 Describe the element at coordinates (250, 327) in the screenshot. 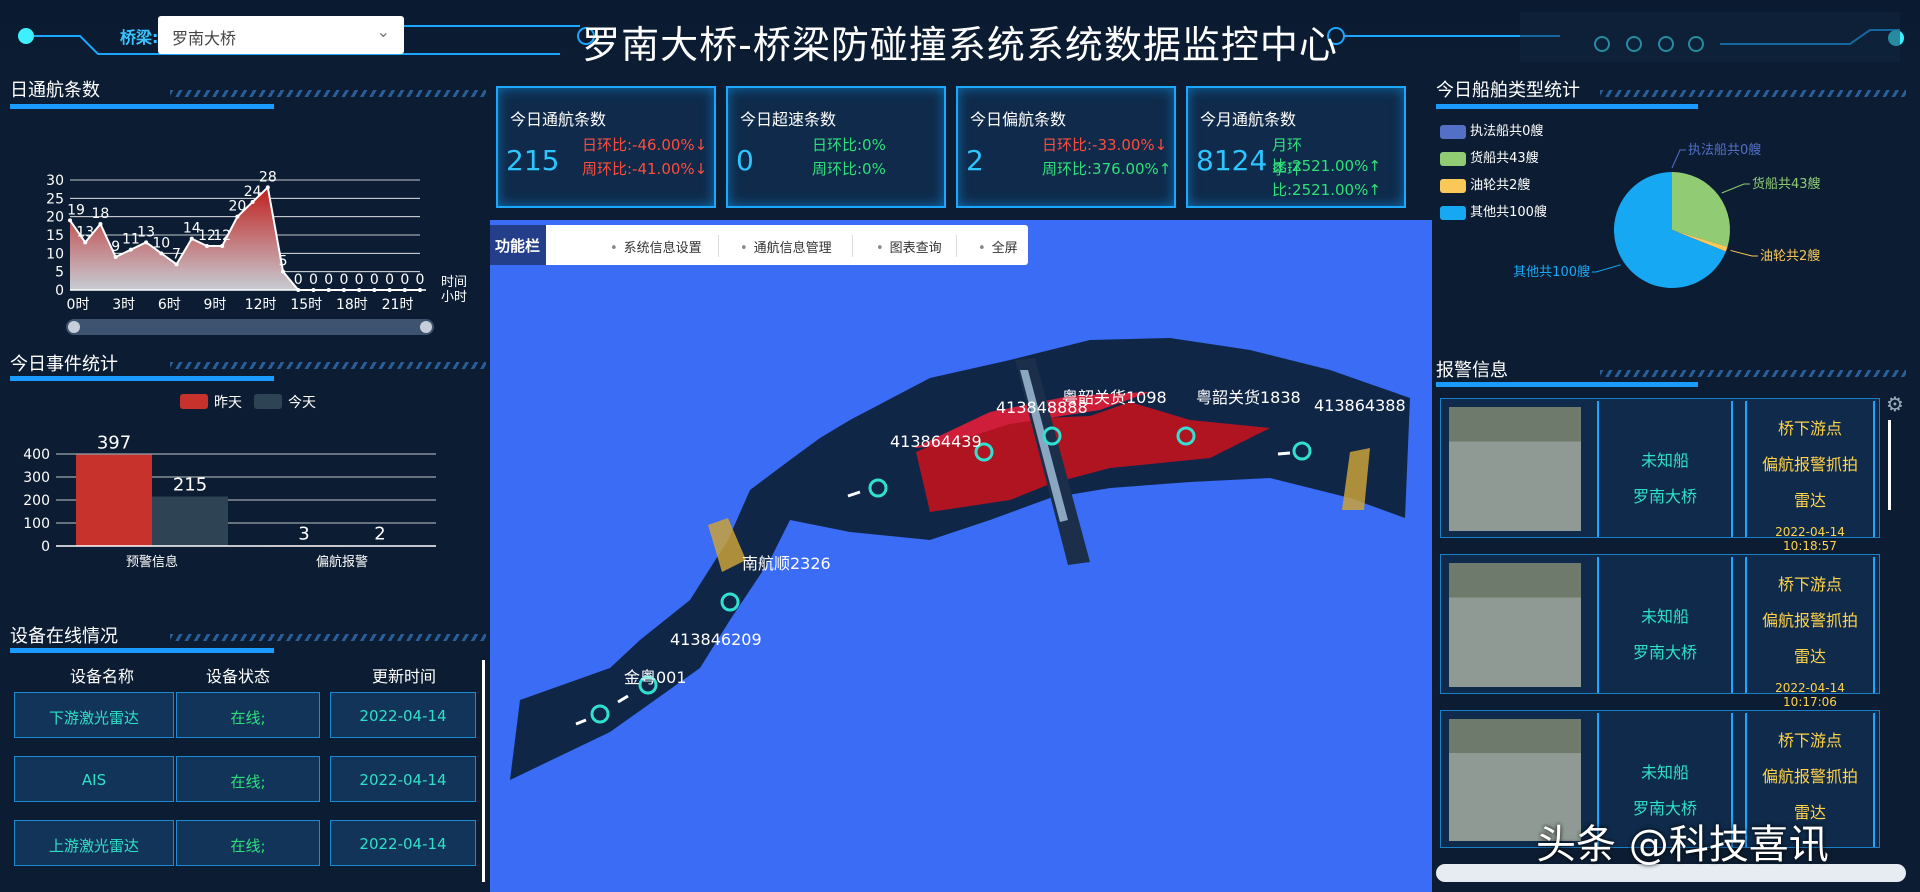

I see `daily-zoom-slider` at that location.